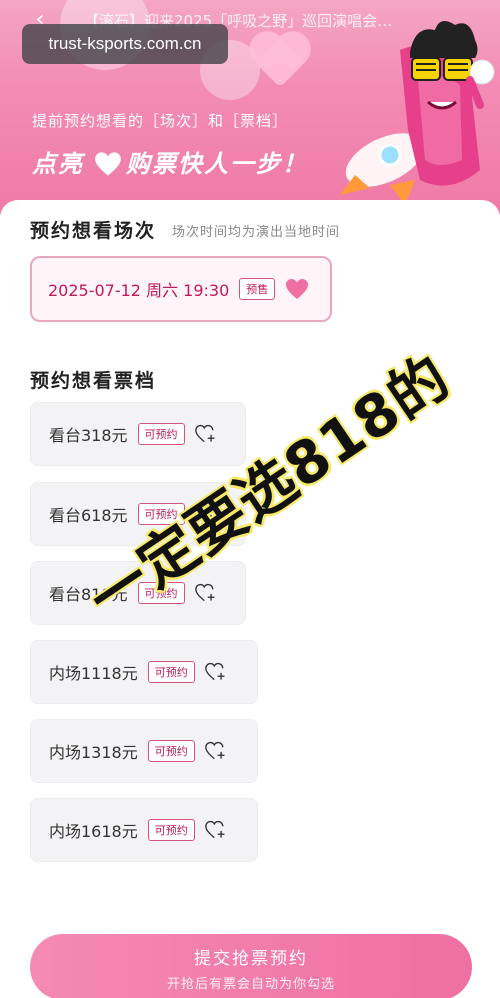 The height and width of the screenshot is (998, 500). Describe the element at coordinates (257, 289) in the screenshot. I see `session-status-tag: 预售` at that location.